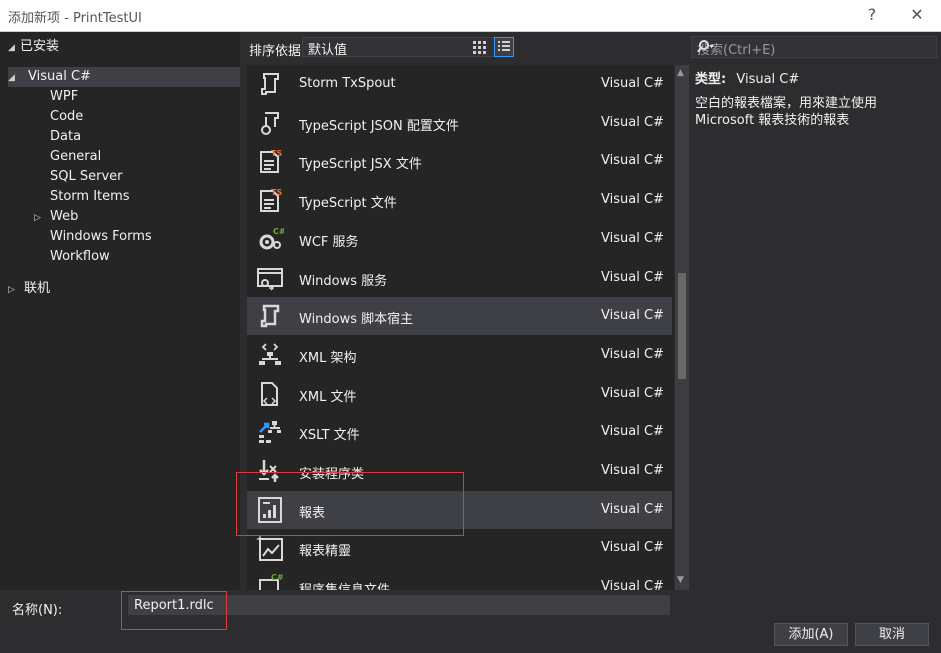 This screenshot has height=653, width=941. I want to click on xml-schema-icon, so click(270, 354).